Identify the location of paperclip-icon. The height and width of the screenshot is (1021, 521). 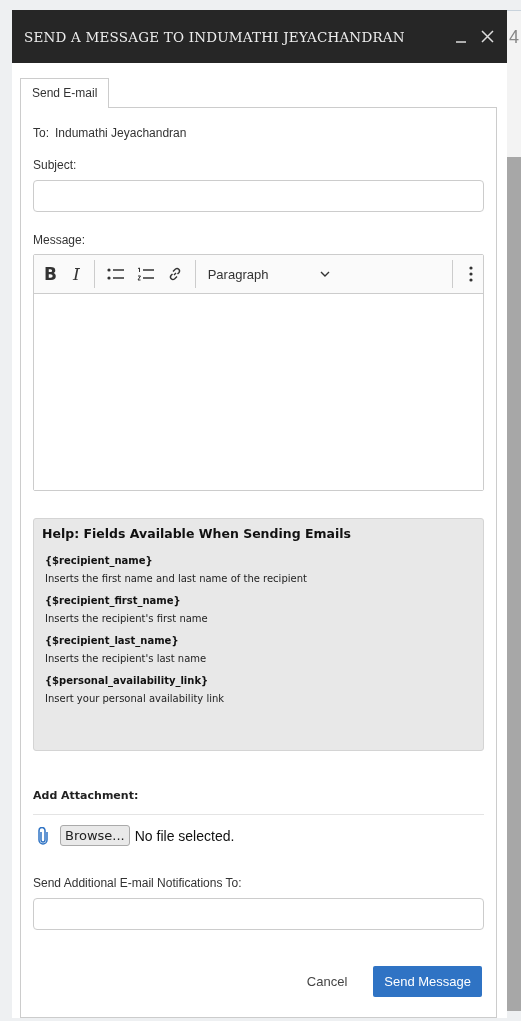
(43, 835).